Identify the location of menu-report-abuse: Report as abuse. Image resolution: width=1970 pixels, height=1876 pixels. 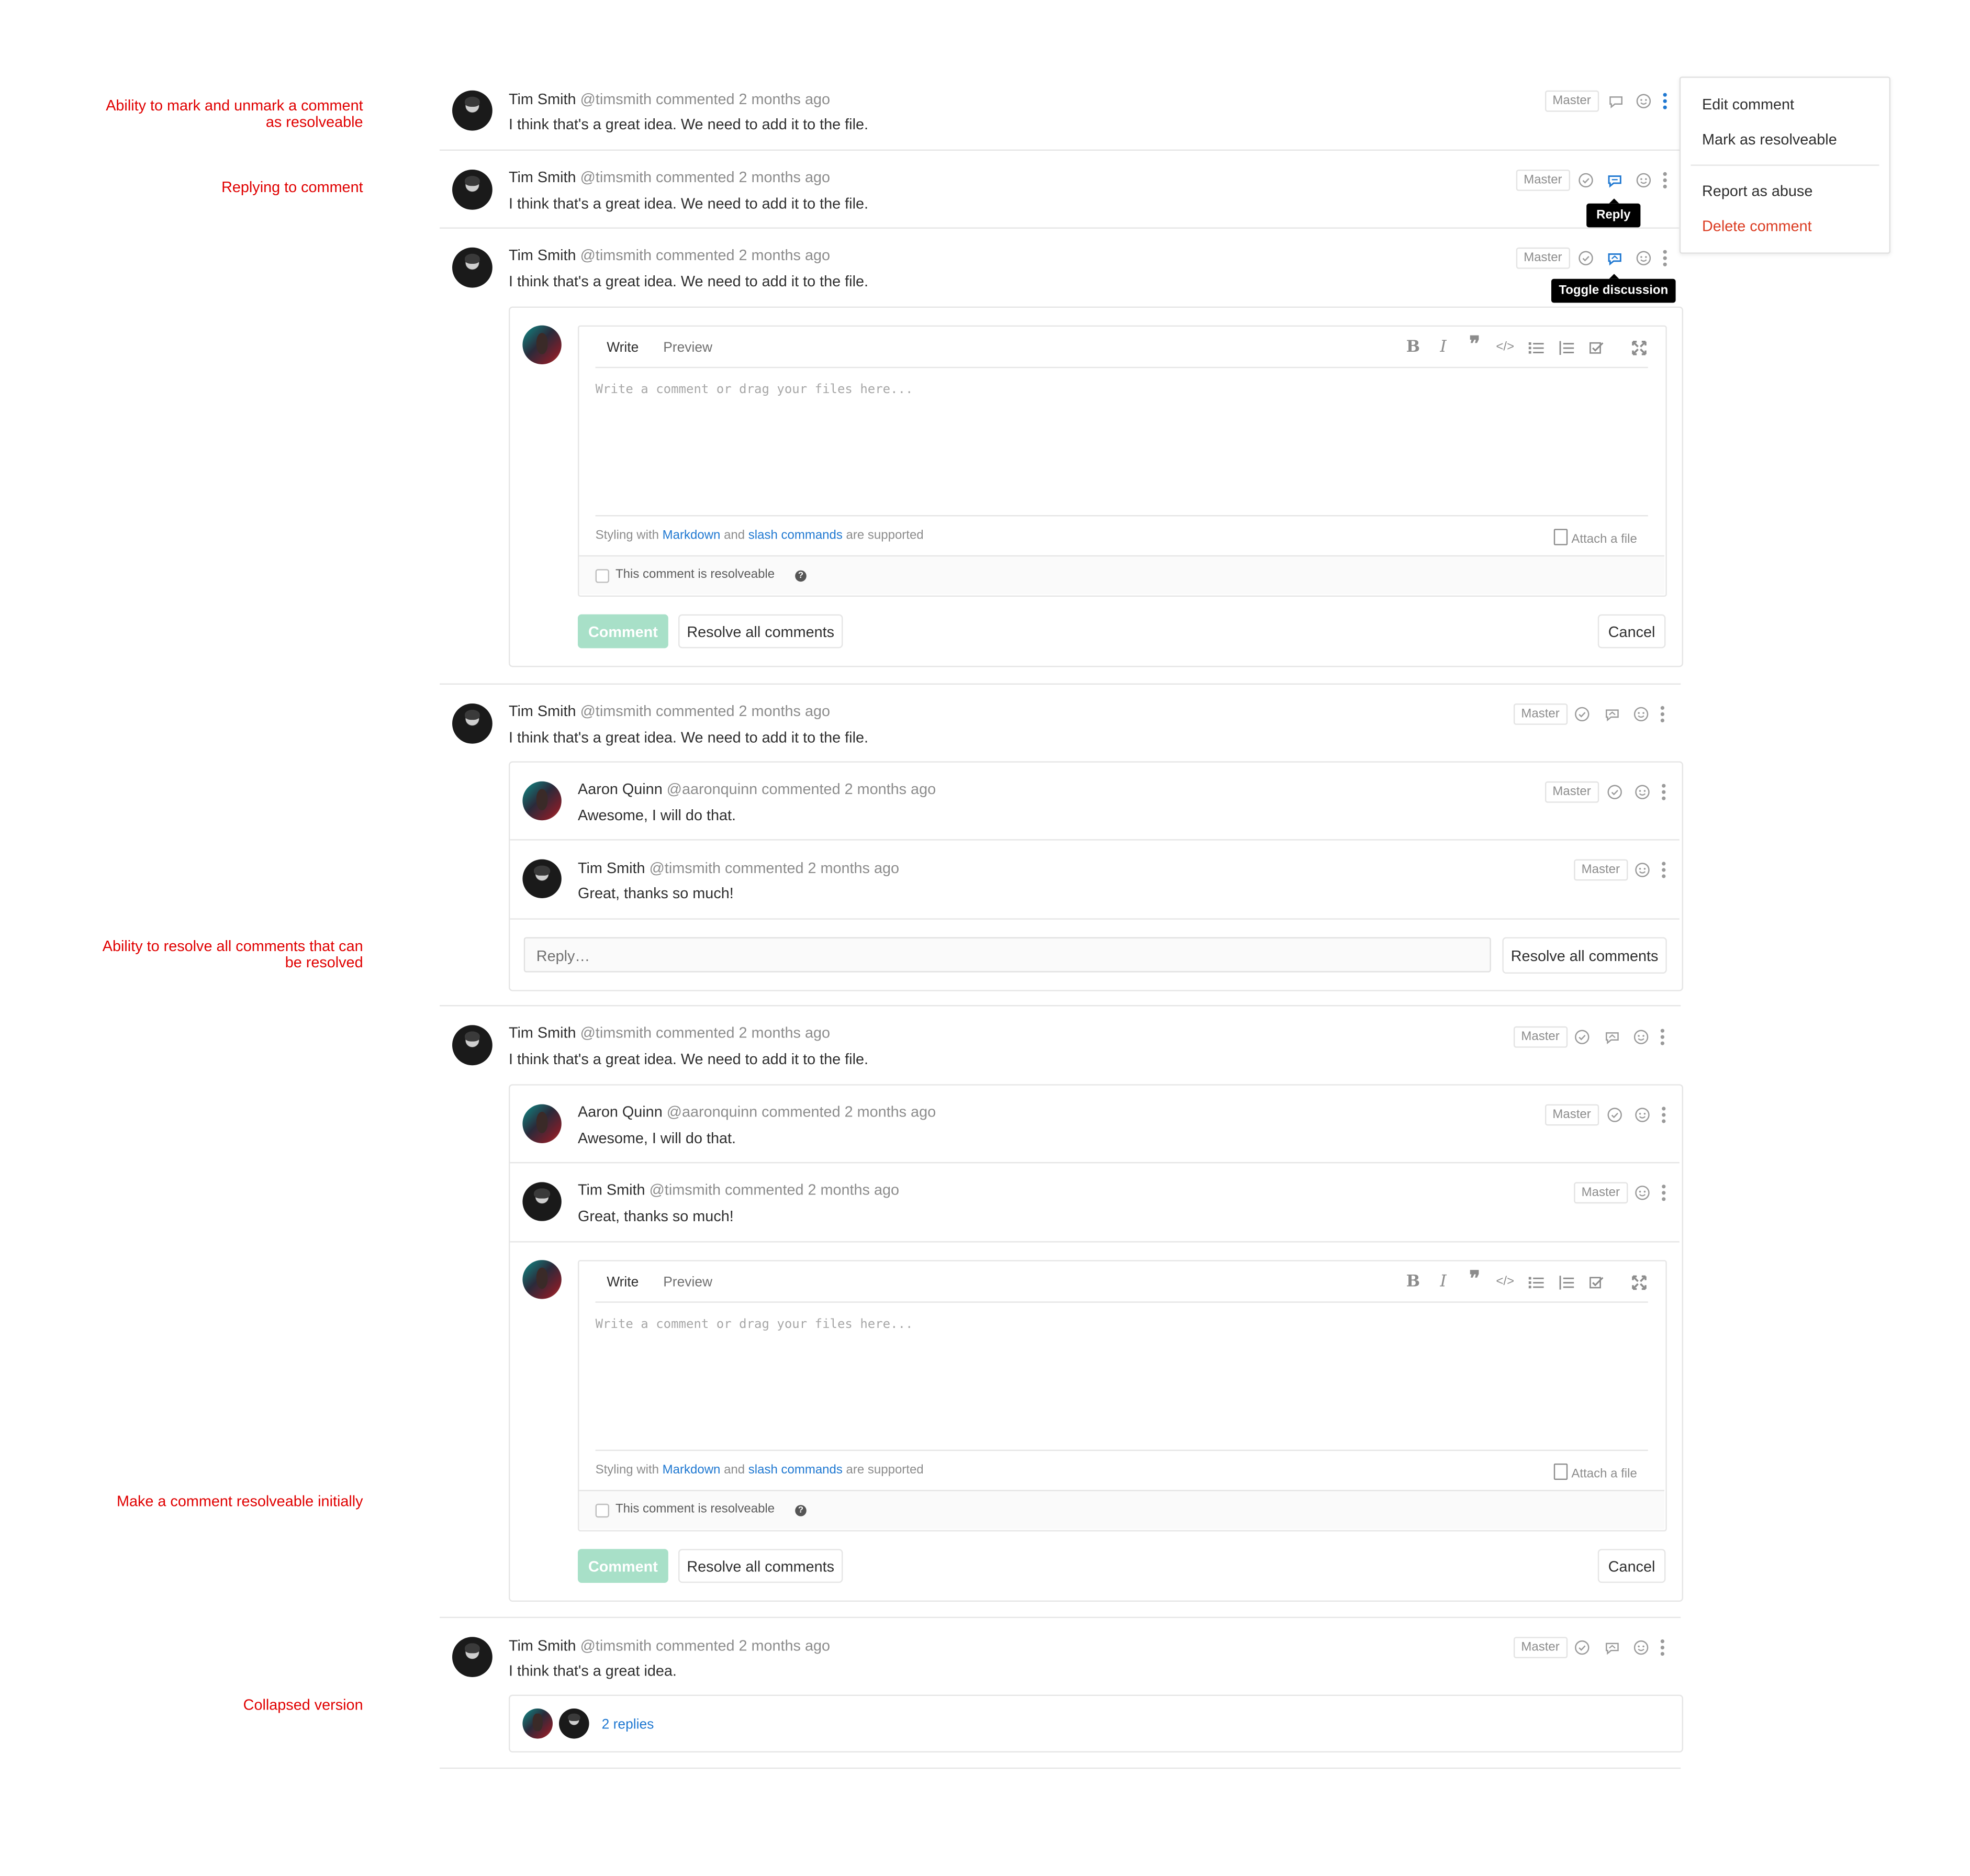
(1757, 191).